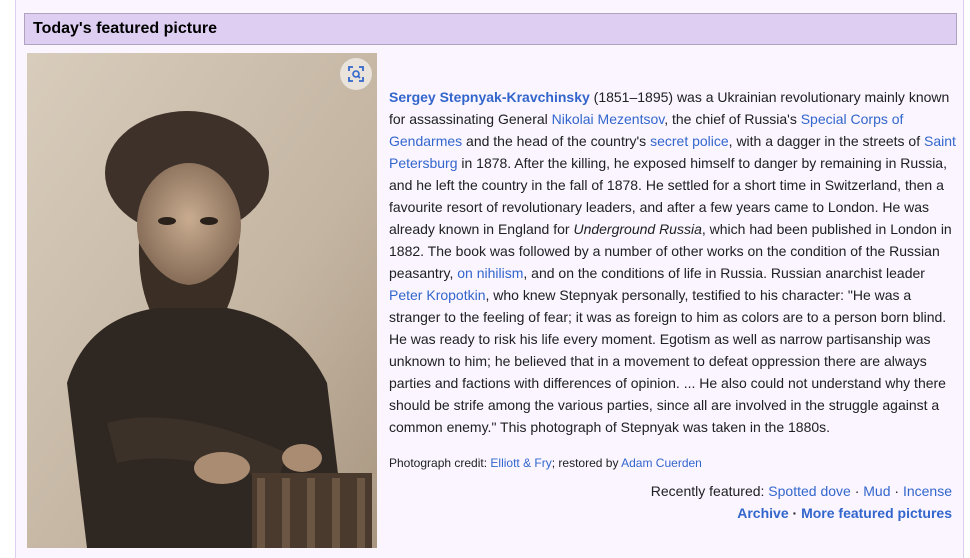 The width and height of the screenshot is (970, 558). I want to click on recent-label: Recently featured:, so click(709, 491).